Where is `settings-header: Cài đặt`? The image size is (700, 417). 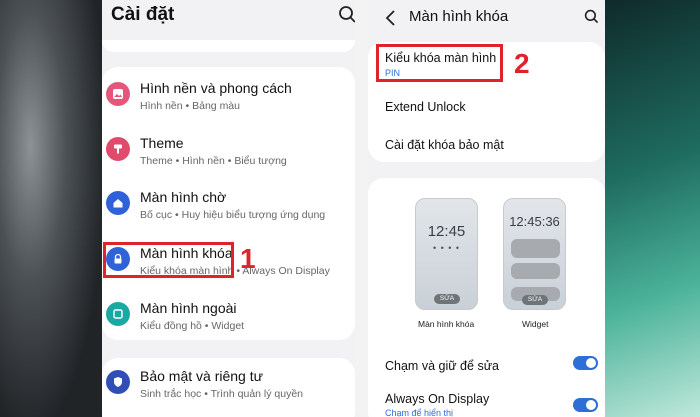
settings-header: Cài đặt is located at coordinates (228, 22).